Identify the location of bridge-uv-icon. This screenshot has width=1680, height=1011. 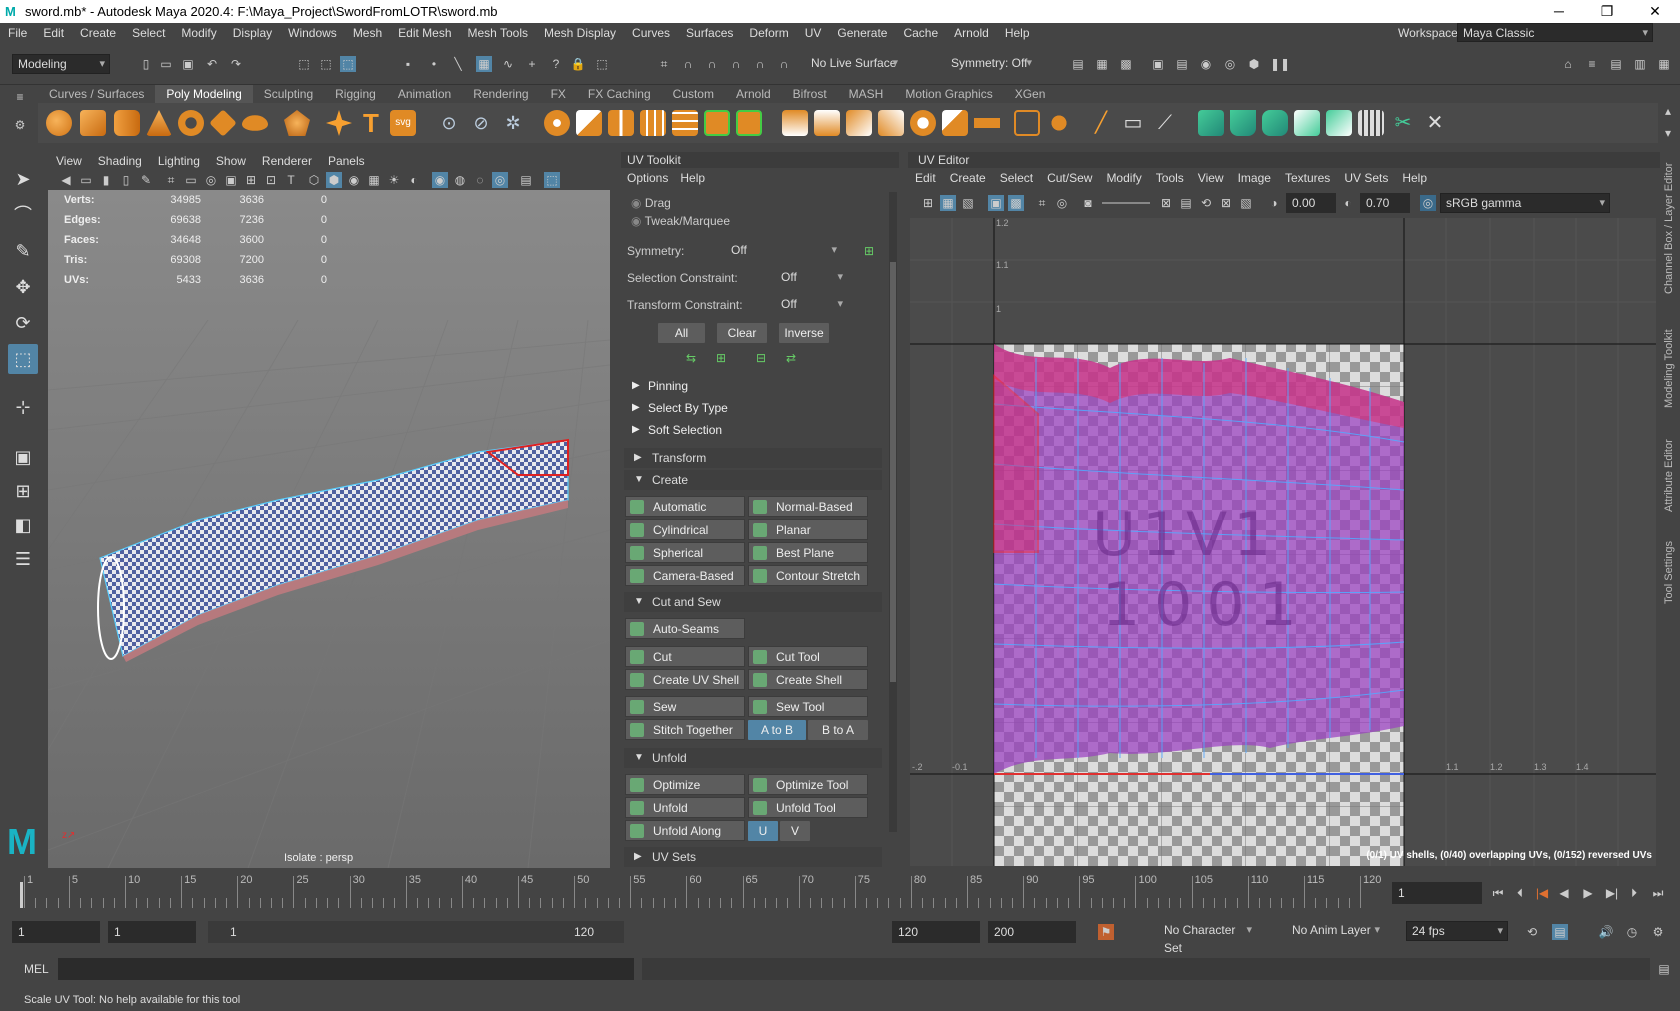
(749, 123).